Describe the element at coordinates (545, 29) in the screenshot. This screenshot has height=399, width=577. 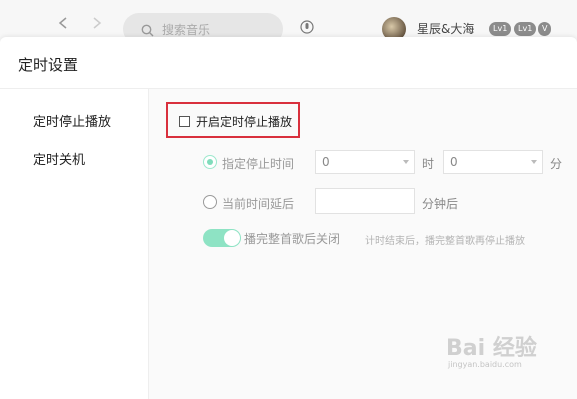
I see `user-level-badge: V` at that location.